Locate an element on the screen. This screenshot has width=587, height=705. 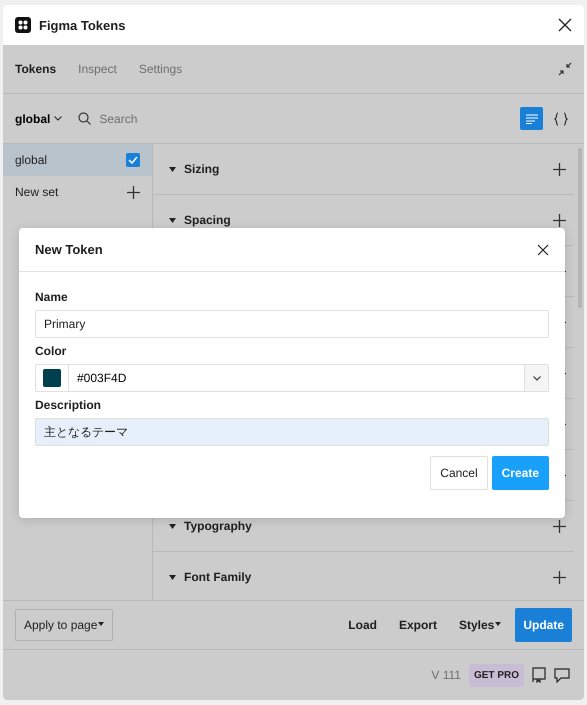
cancel-button: Cancel is located at coordinates (459, 473).